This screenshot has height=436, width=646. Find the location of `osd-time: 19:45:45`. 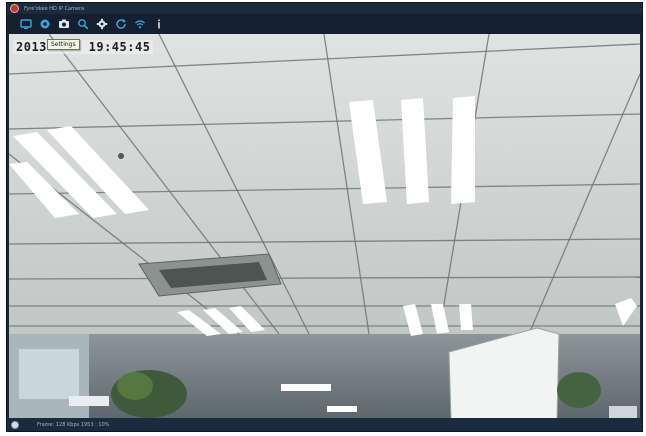

osd-time: 19:45:45 is located at coordinates (119, 47).